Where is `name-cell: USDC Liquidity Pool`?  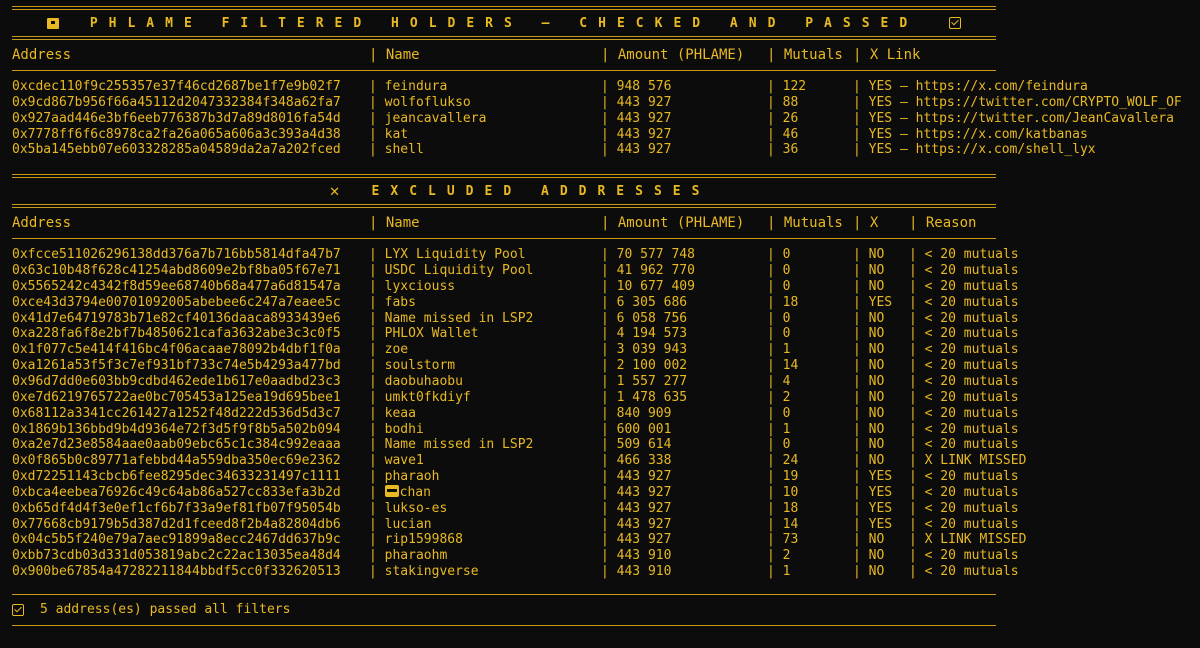
name-cell: USDC Liquidity Pool is located at coordinates (485, 271).